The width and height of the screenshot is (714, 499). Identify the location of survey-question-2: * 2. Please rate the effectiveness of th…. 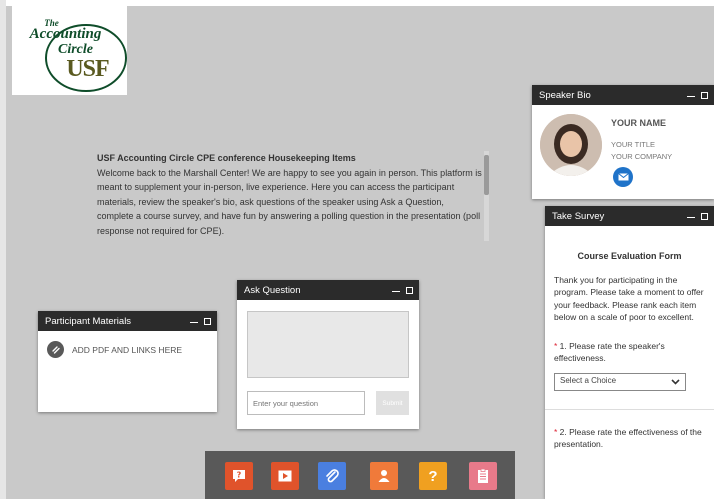
(629, 438).